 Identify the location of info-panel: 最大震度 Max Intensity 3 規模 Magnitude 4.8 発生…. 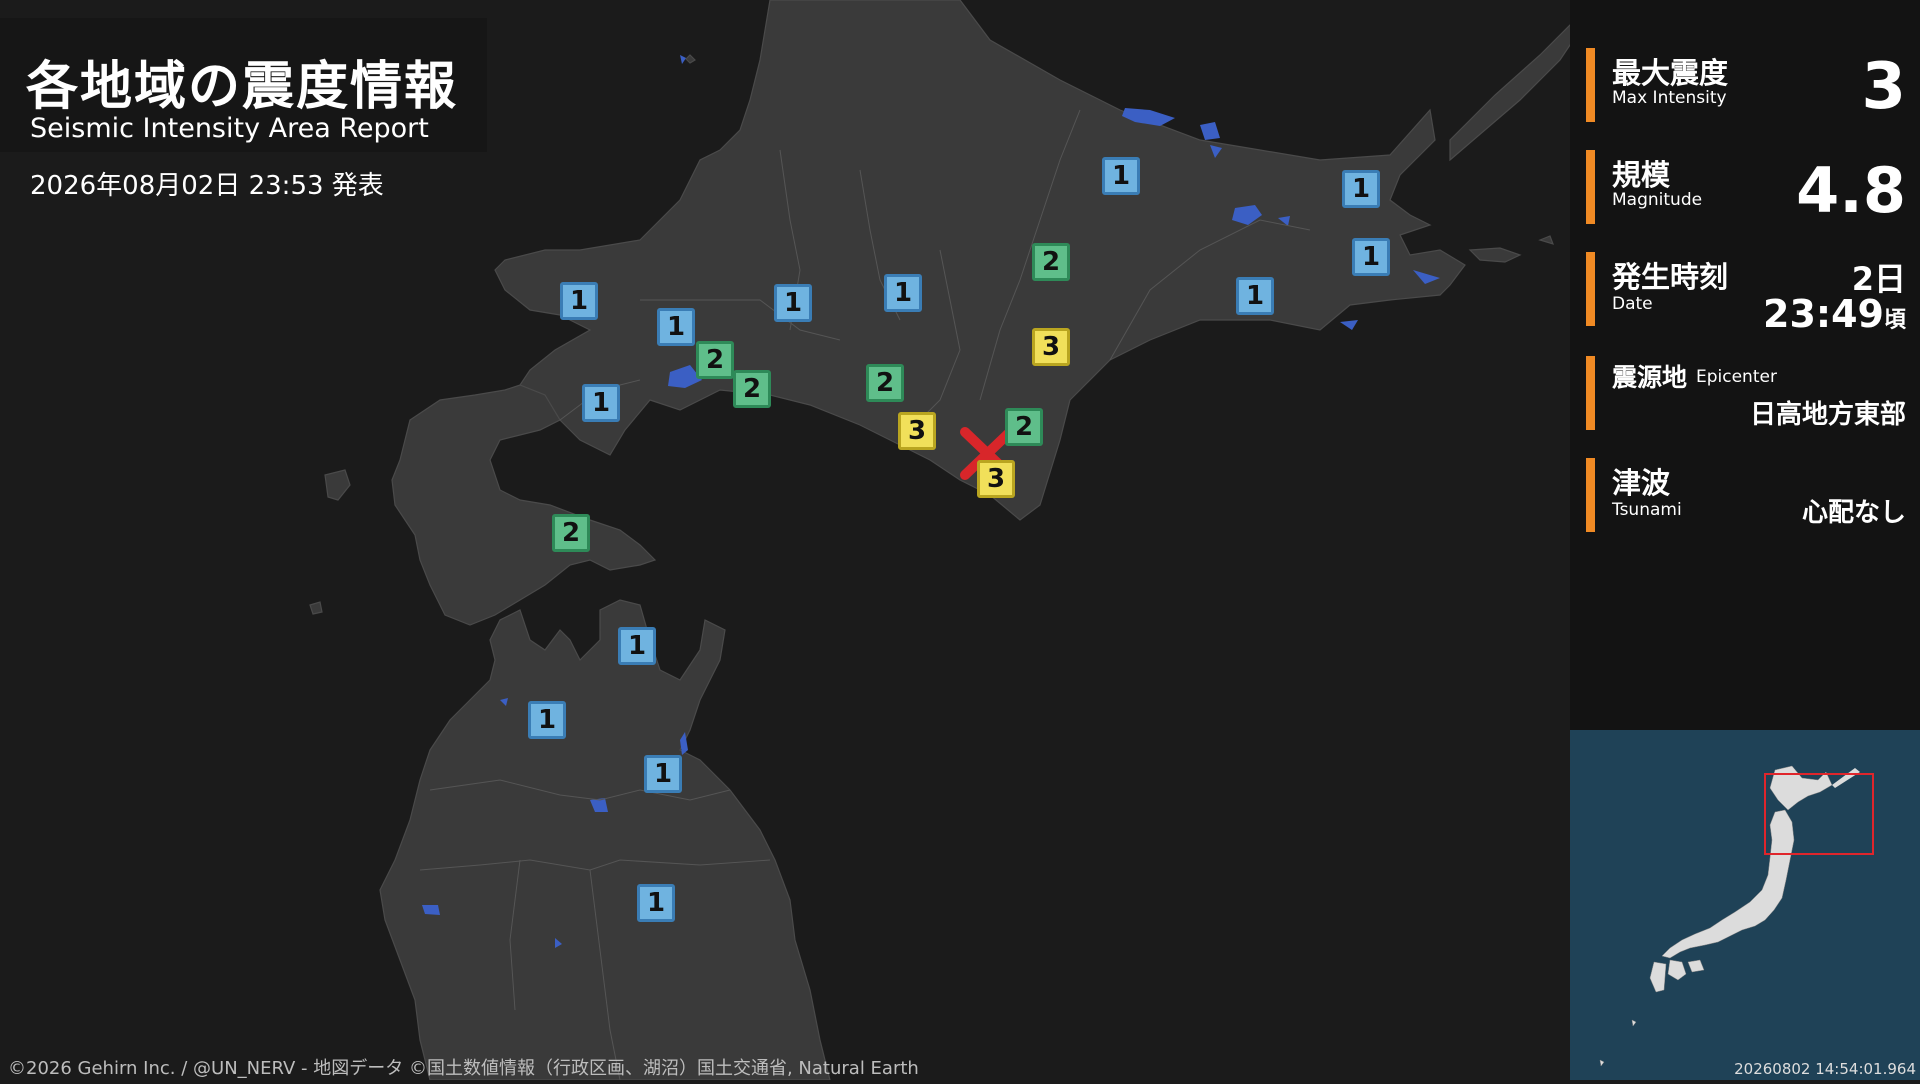
(1745, 365).